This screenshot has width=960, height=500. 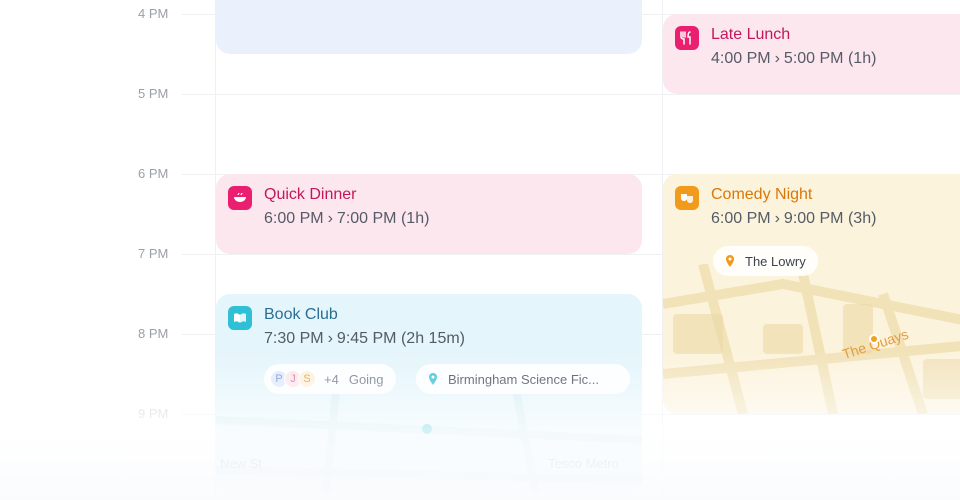 I want to click on time-label-9pm: 9 PM, so click(x=153, y=413).